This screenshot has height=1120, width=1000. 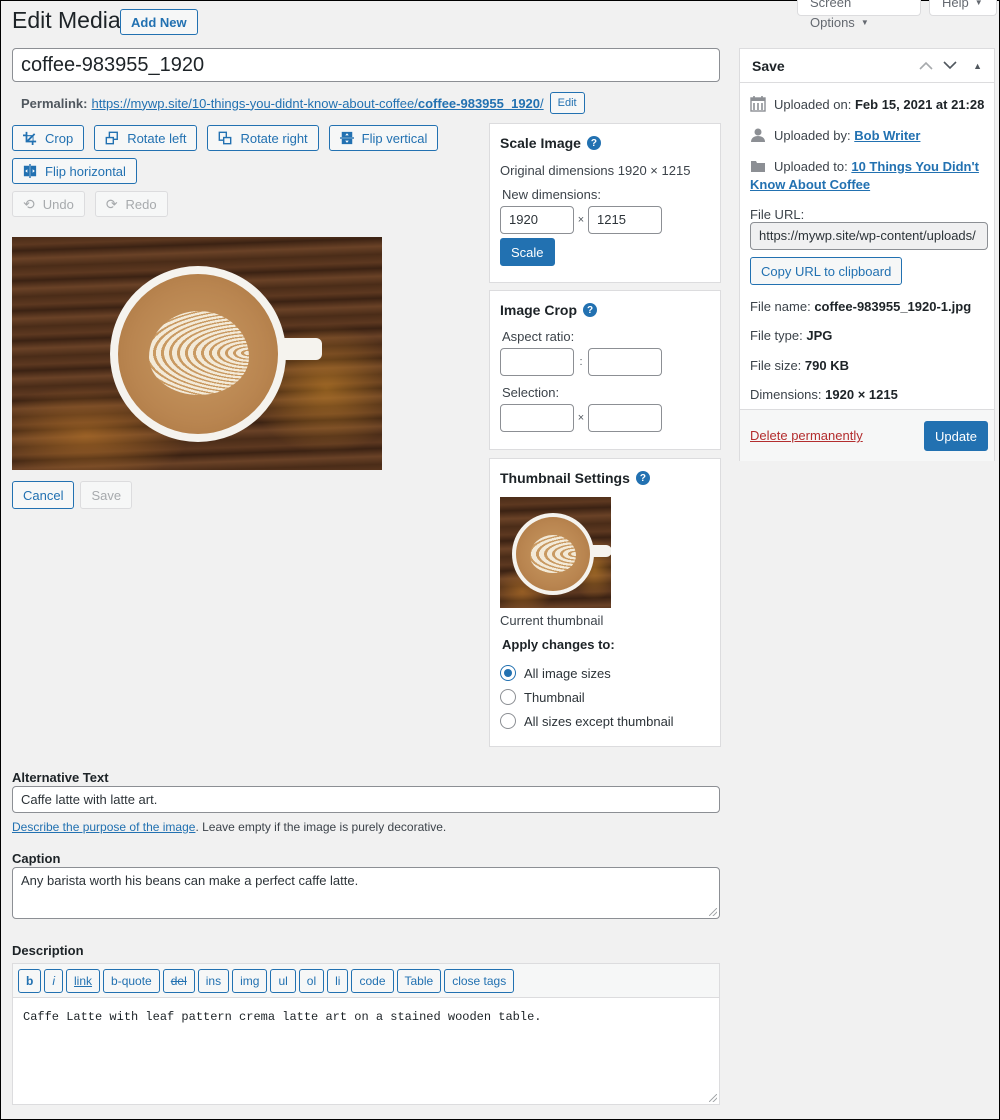 I want to click on rotate-right-icon, so click(x=225, y=138).